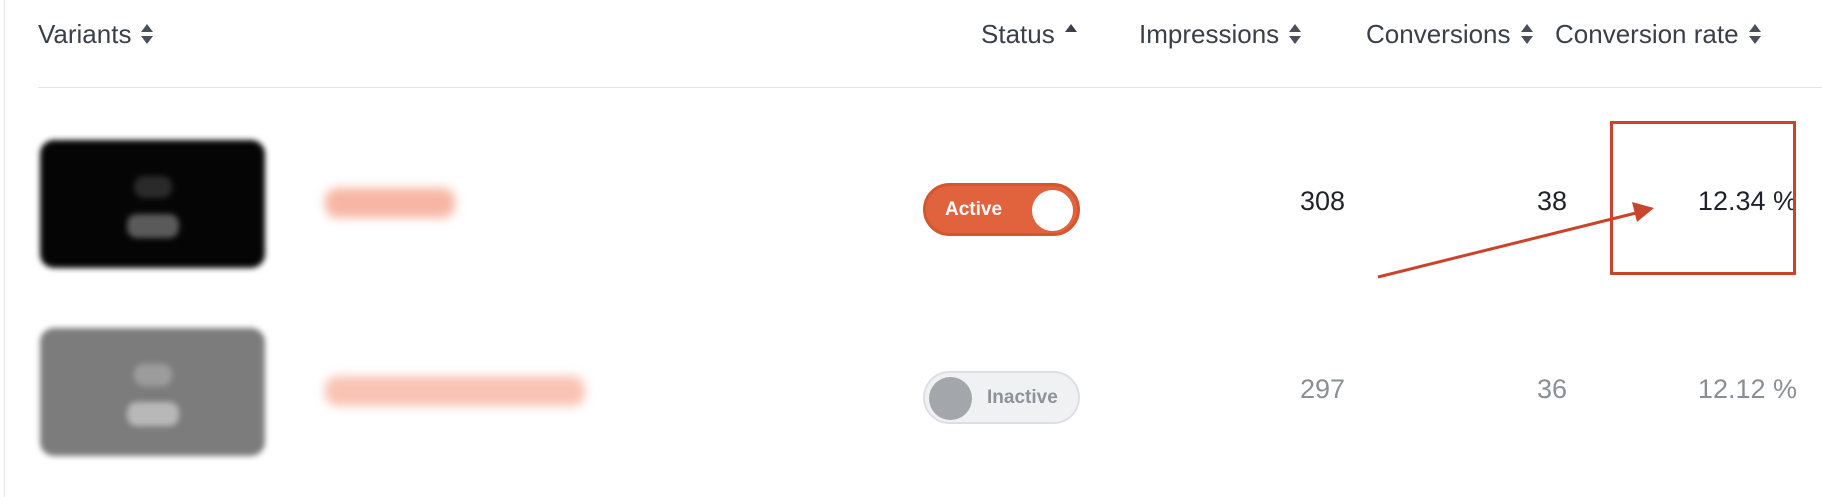 The width and height of the screenshot is (1822, 497). What do you see at coordinates (1551, 201) in the screenshot?
I see `conversions-value: 38` at bounding box center [1551, 201].